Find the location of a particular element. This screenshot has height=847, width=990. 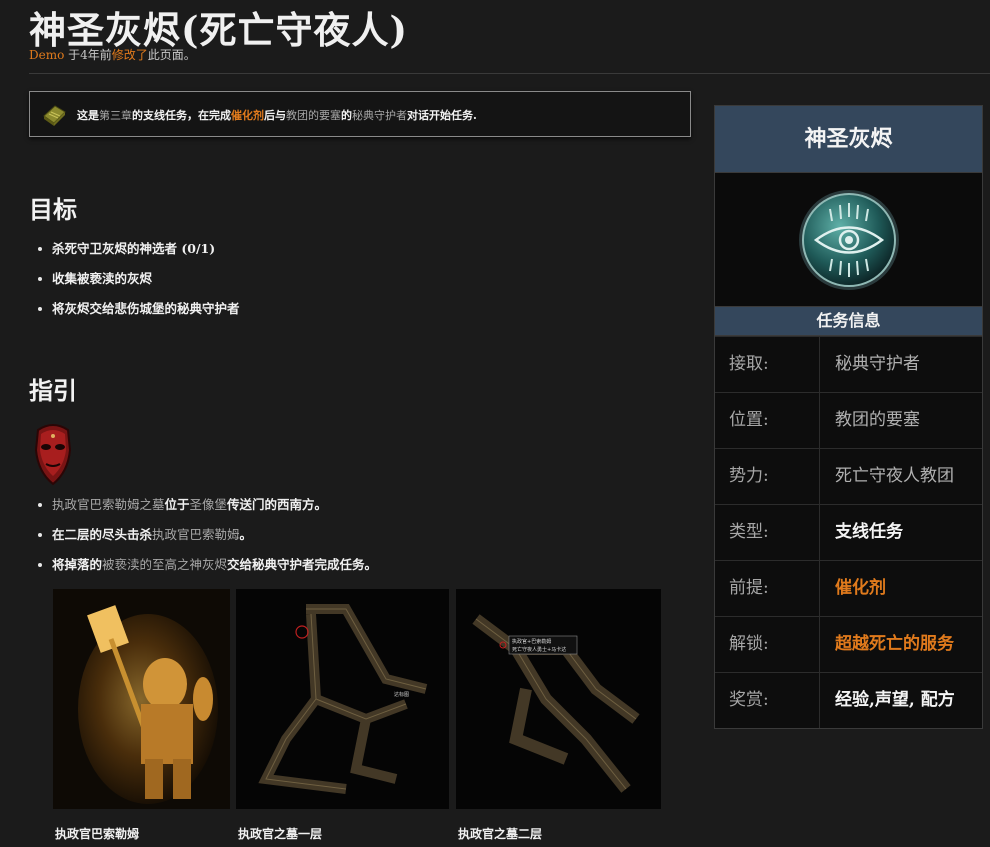

edit-info: Demo 于4年前修改了此页面。 is located at coordinates (112, 55).